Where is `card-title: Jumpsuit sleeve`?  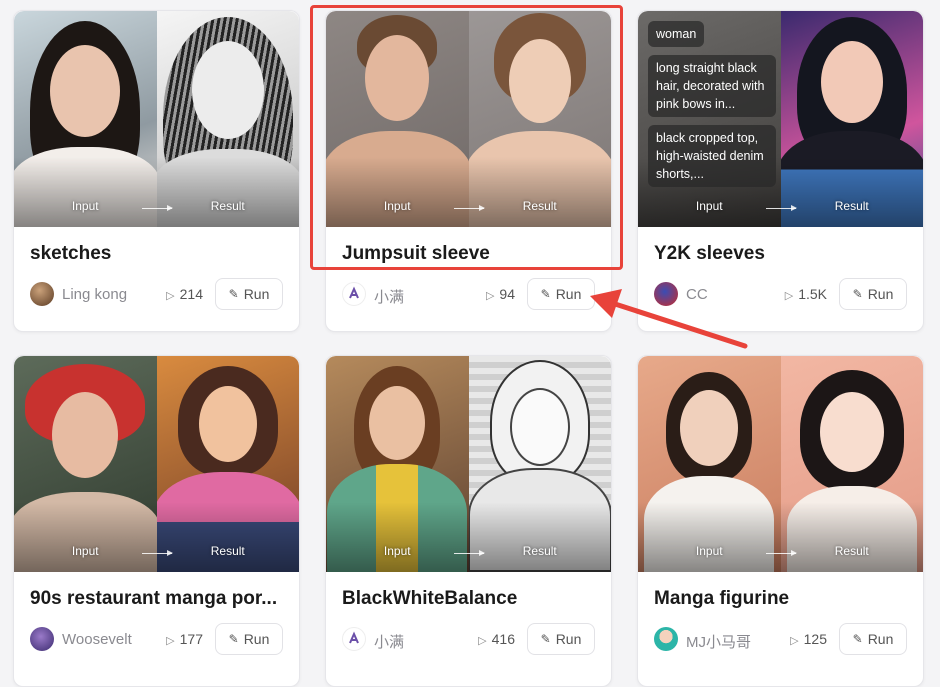 card-title: Jumpsuit sleeve is located at coordinates (416, 254).